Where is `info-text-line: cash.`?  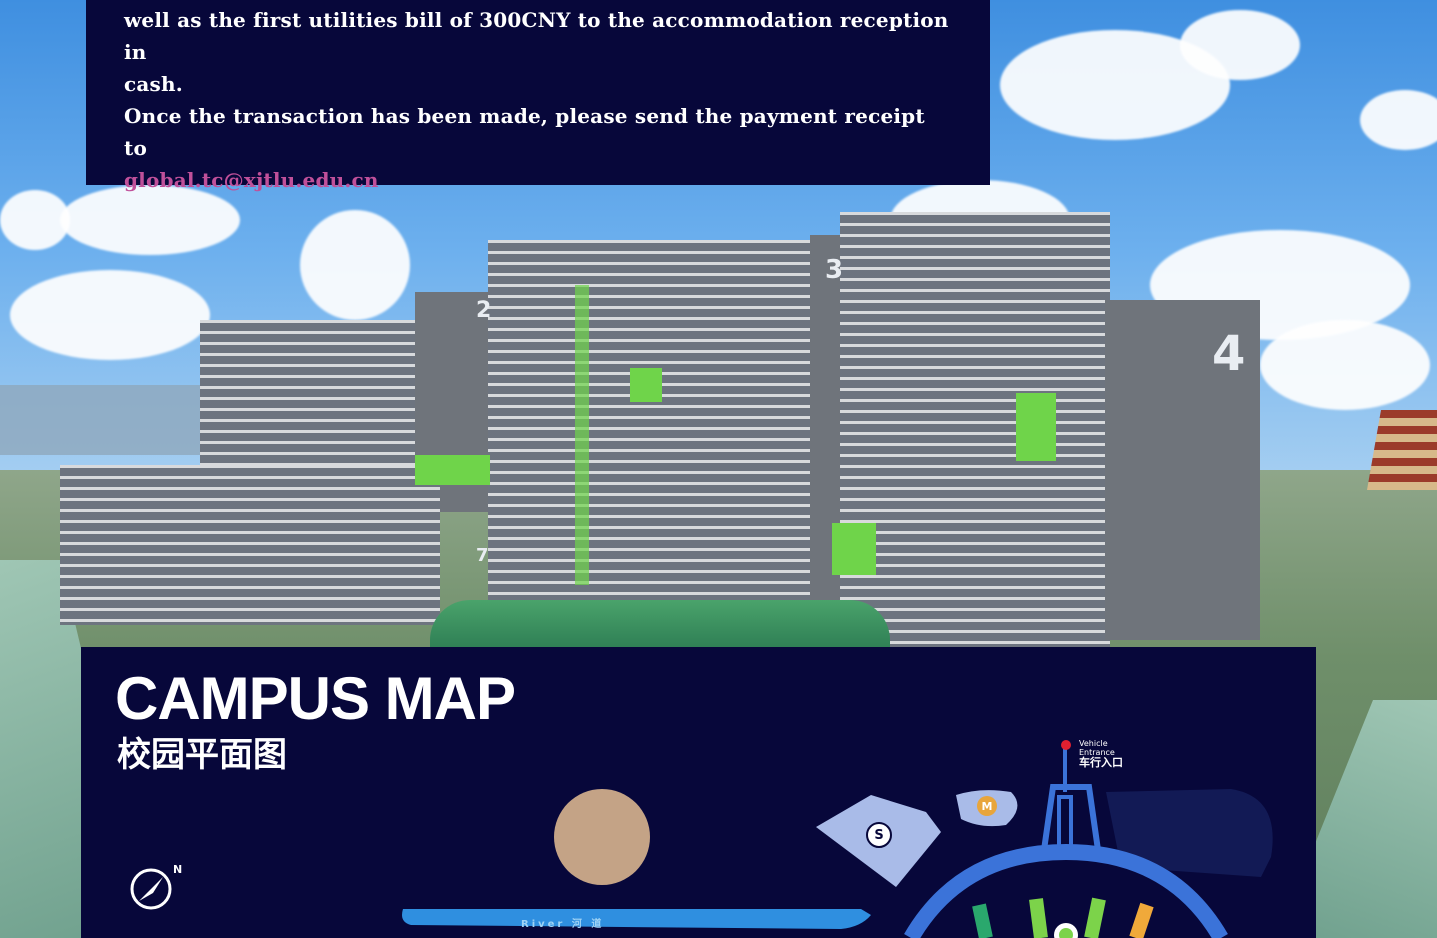
info-text-line: cash. is located at coordinates (153, 84).